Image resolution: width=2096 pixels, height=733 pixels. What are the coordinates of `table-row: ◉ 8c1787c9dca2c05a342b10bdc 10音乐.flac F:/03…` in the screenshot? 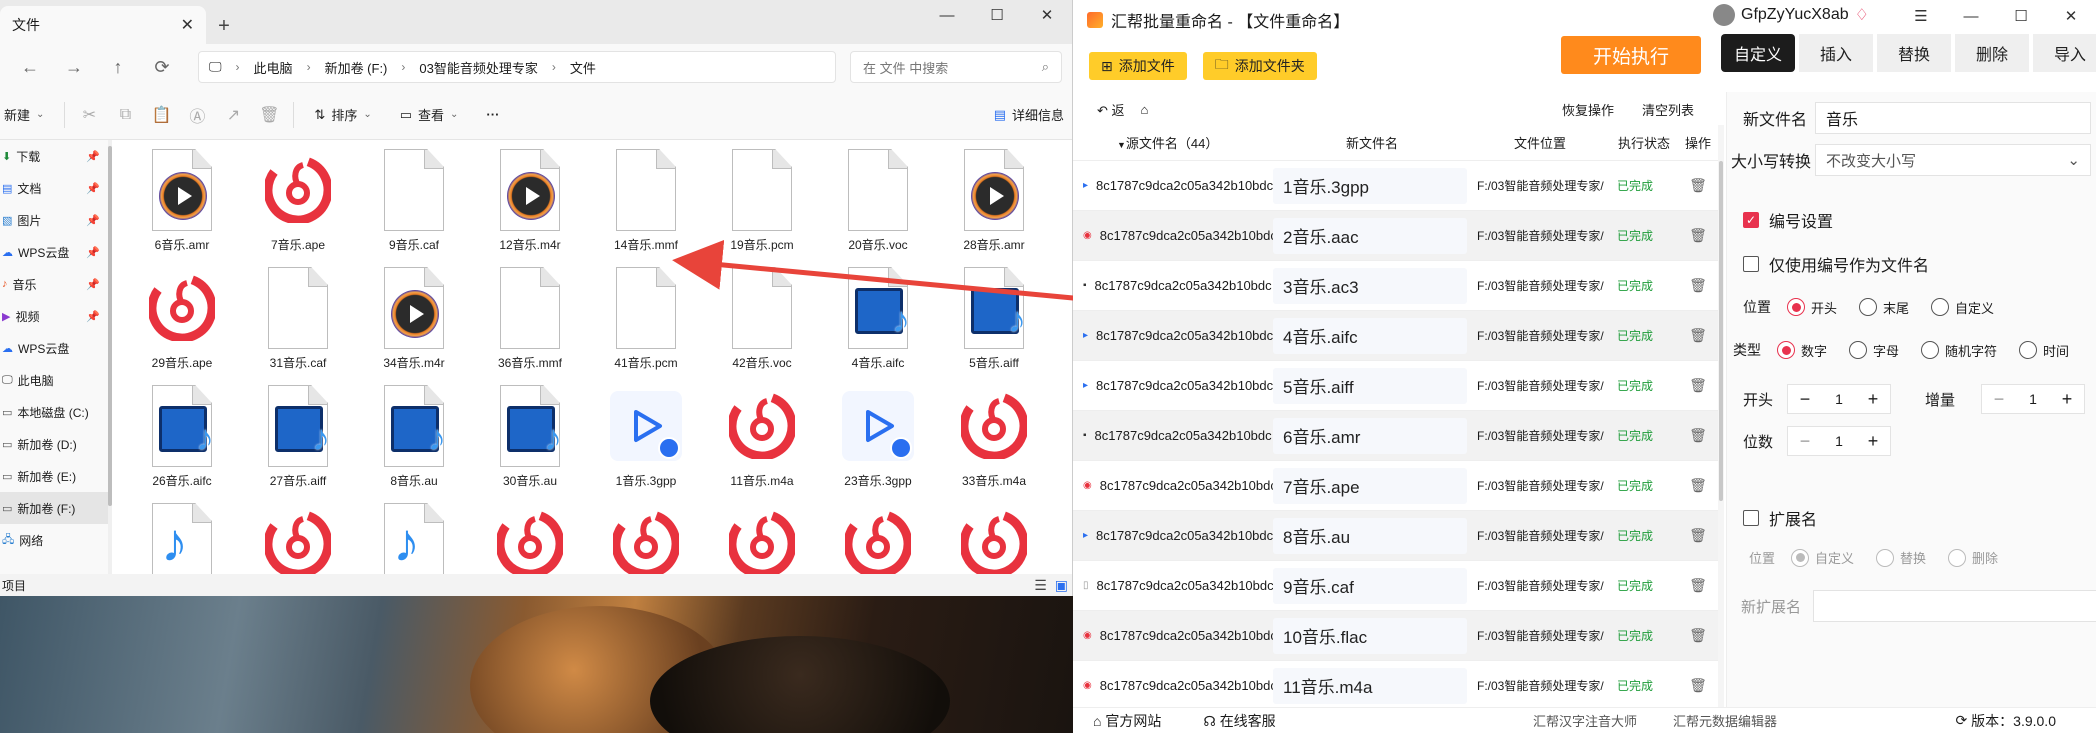 It's located at (1395, 636).